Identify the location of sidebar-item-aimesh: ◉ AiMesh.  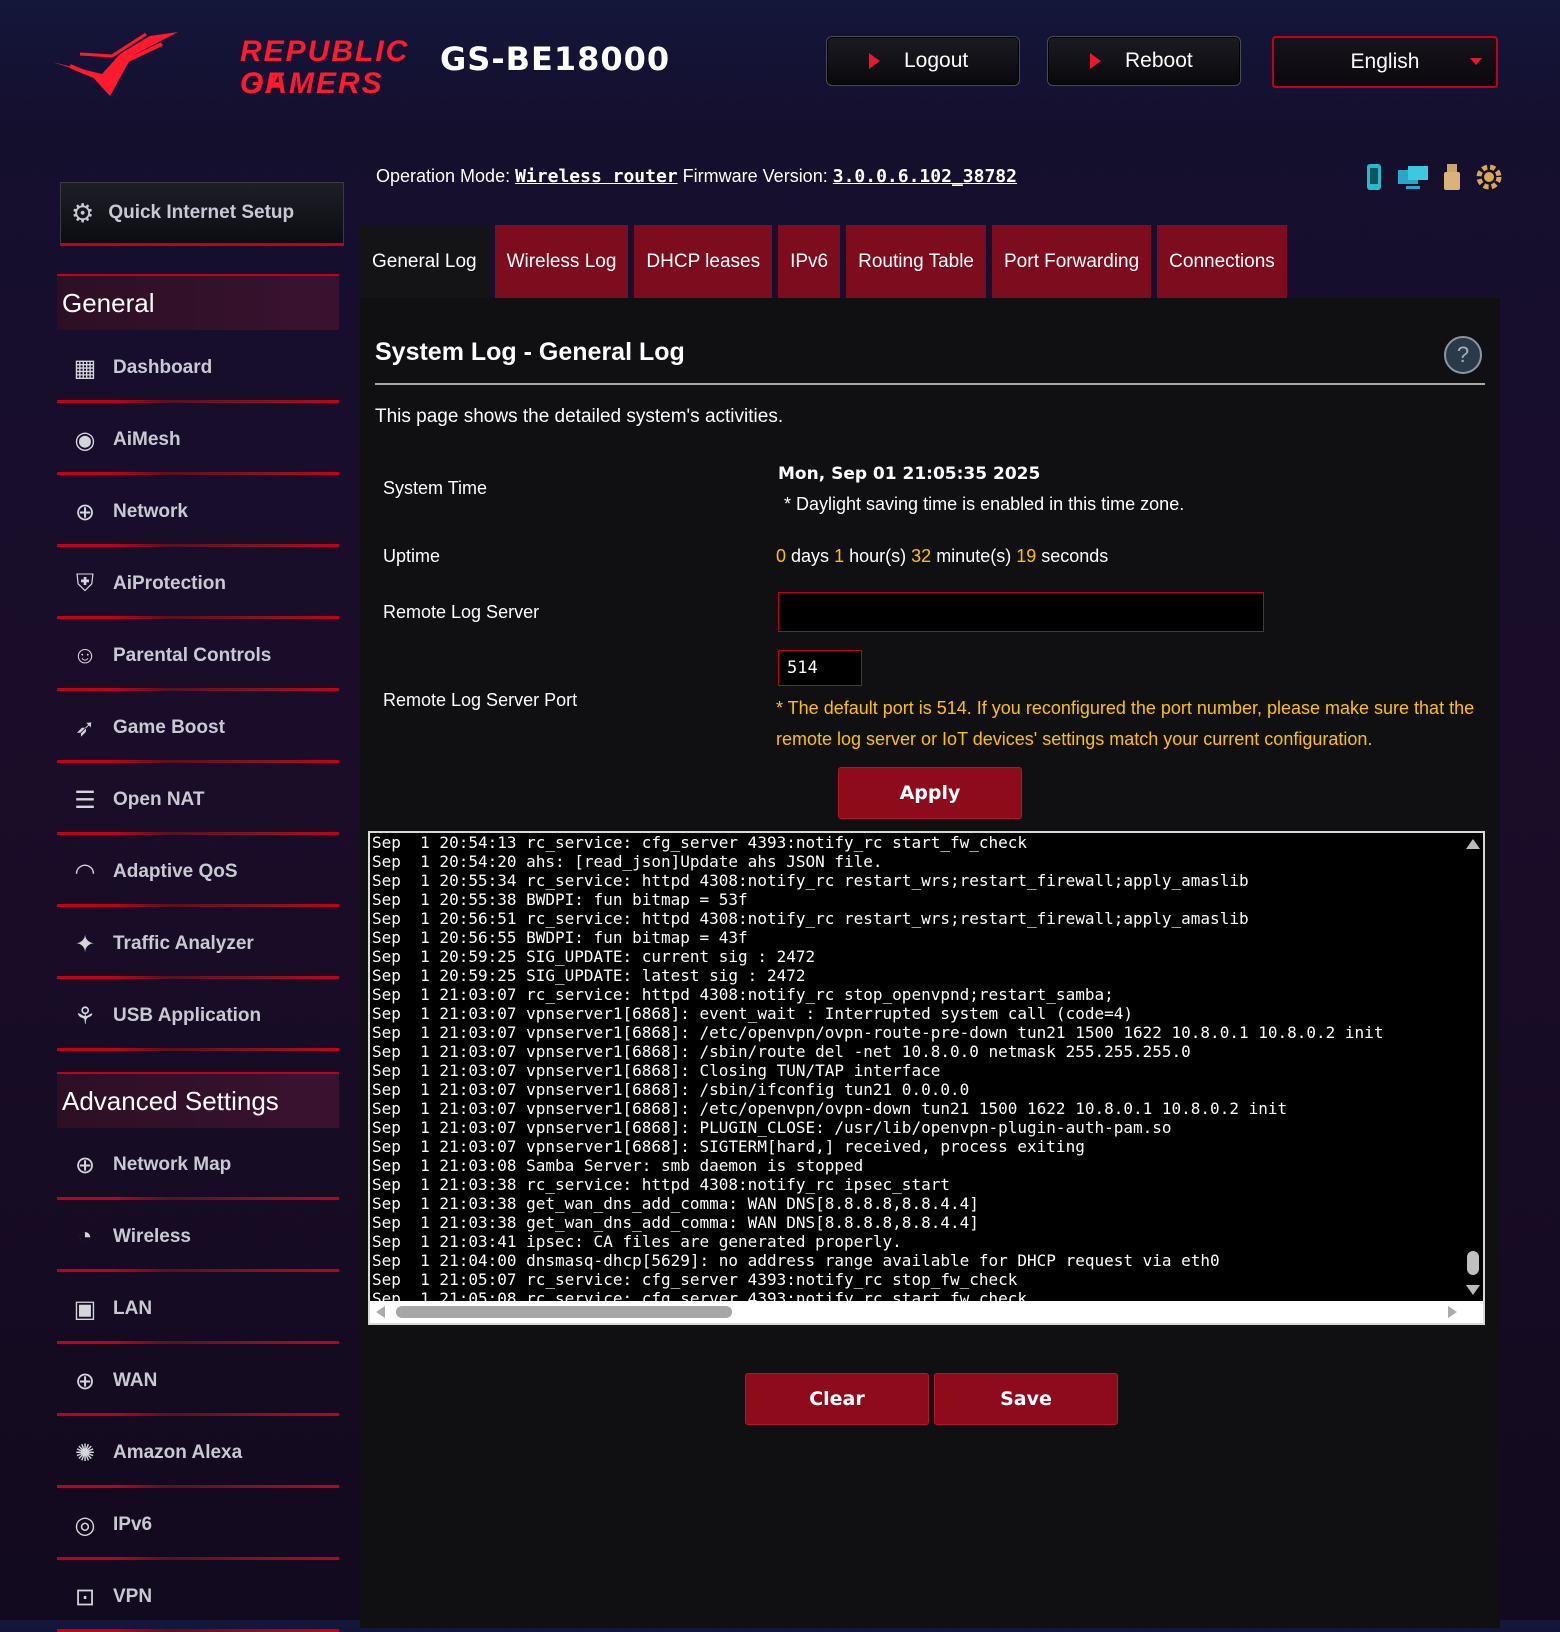
(198, 440).